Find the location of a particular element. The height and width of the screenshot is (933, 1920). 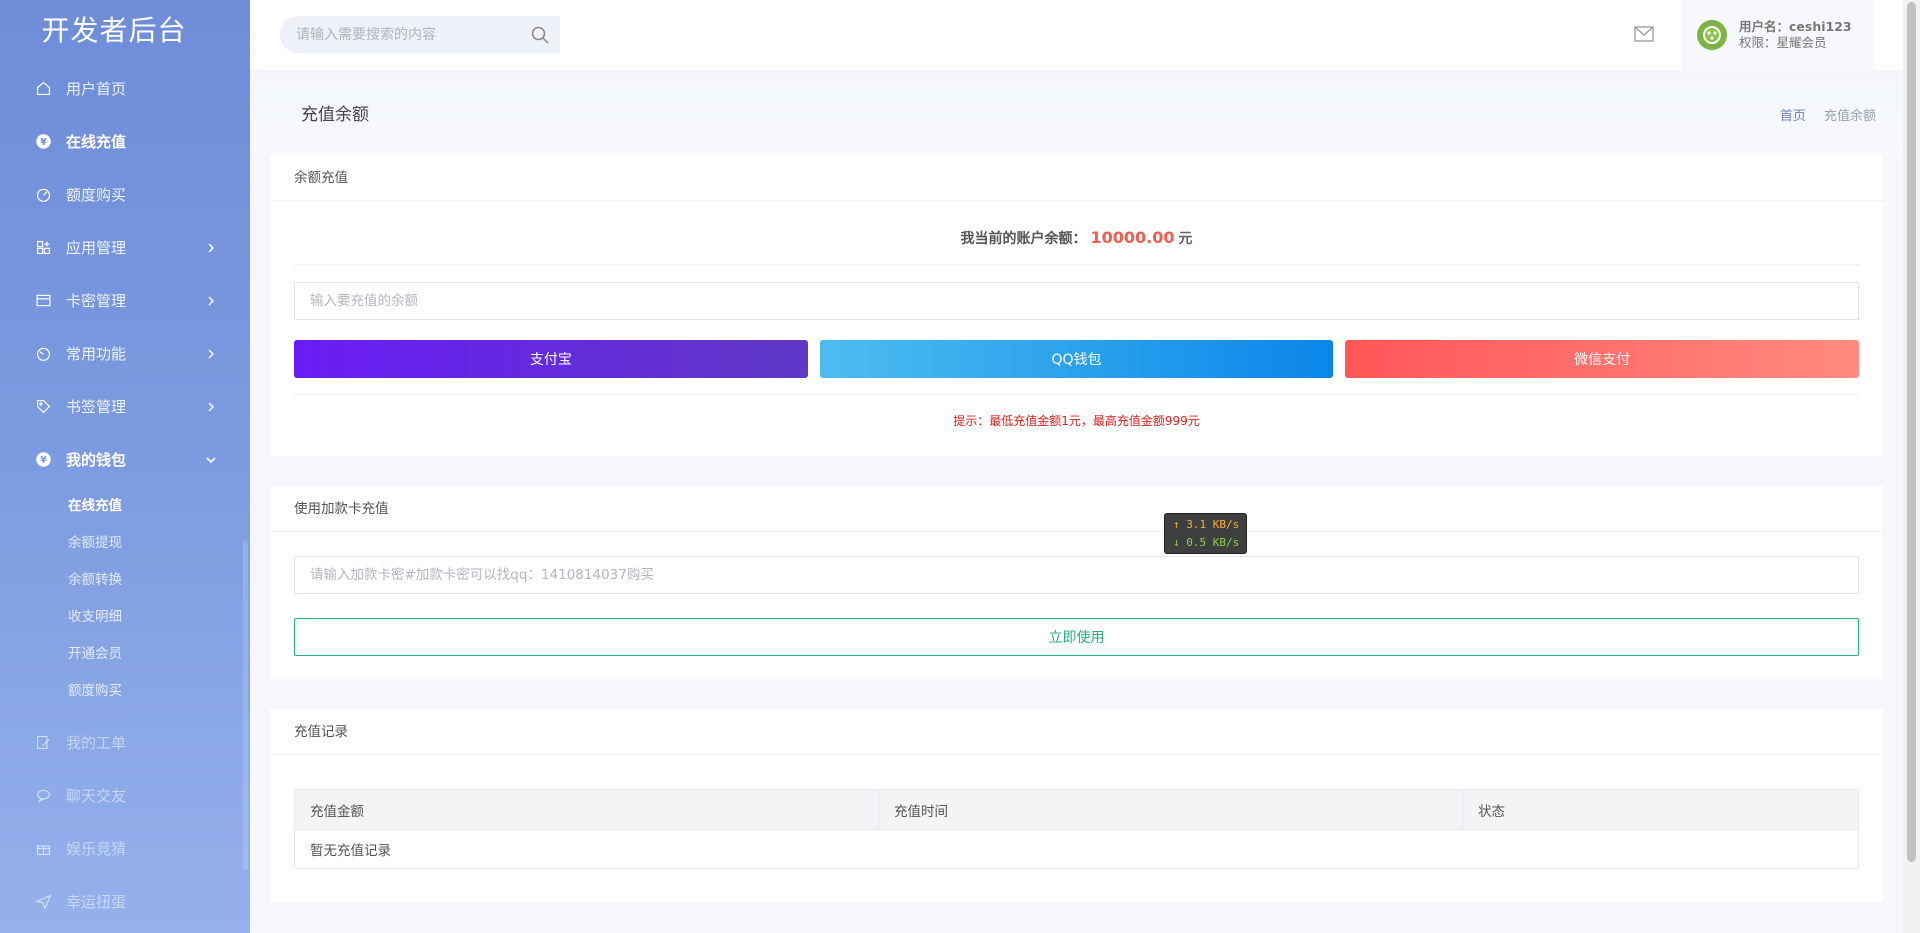

user-menu: 用户名：ceshi123 权限：星耀会员 is located at coordinates (1777, 35).